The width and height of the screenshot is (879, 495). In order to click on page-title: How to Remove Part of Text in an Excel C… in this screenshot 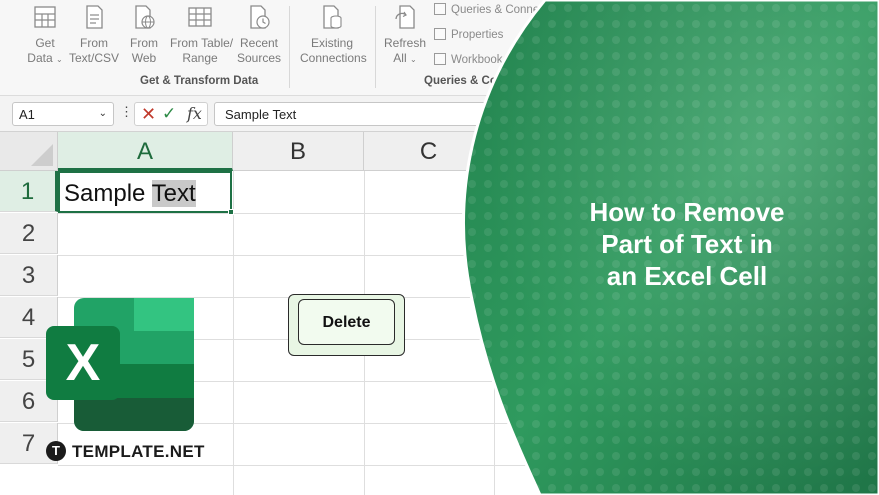, I will do `click(687, 244)`.